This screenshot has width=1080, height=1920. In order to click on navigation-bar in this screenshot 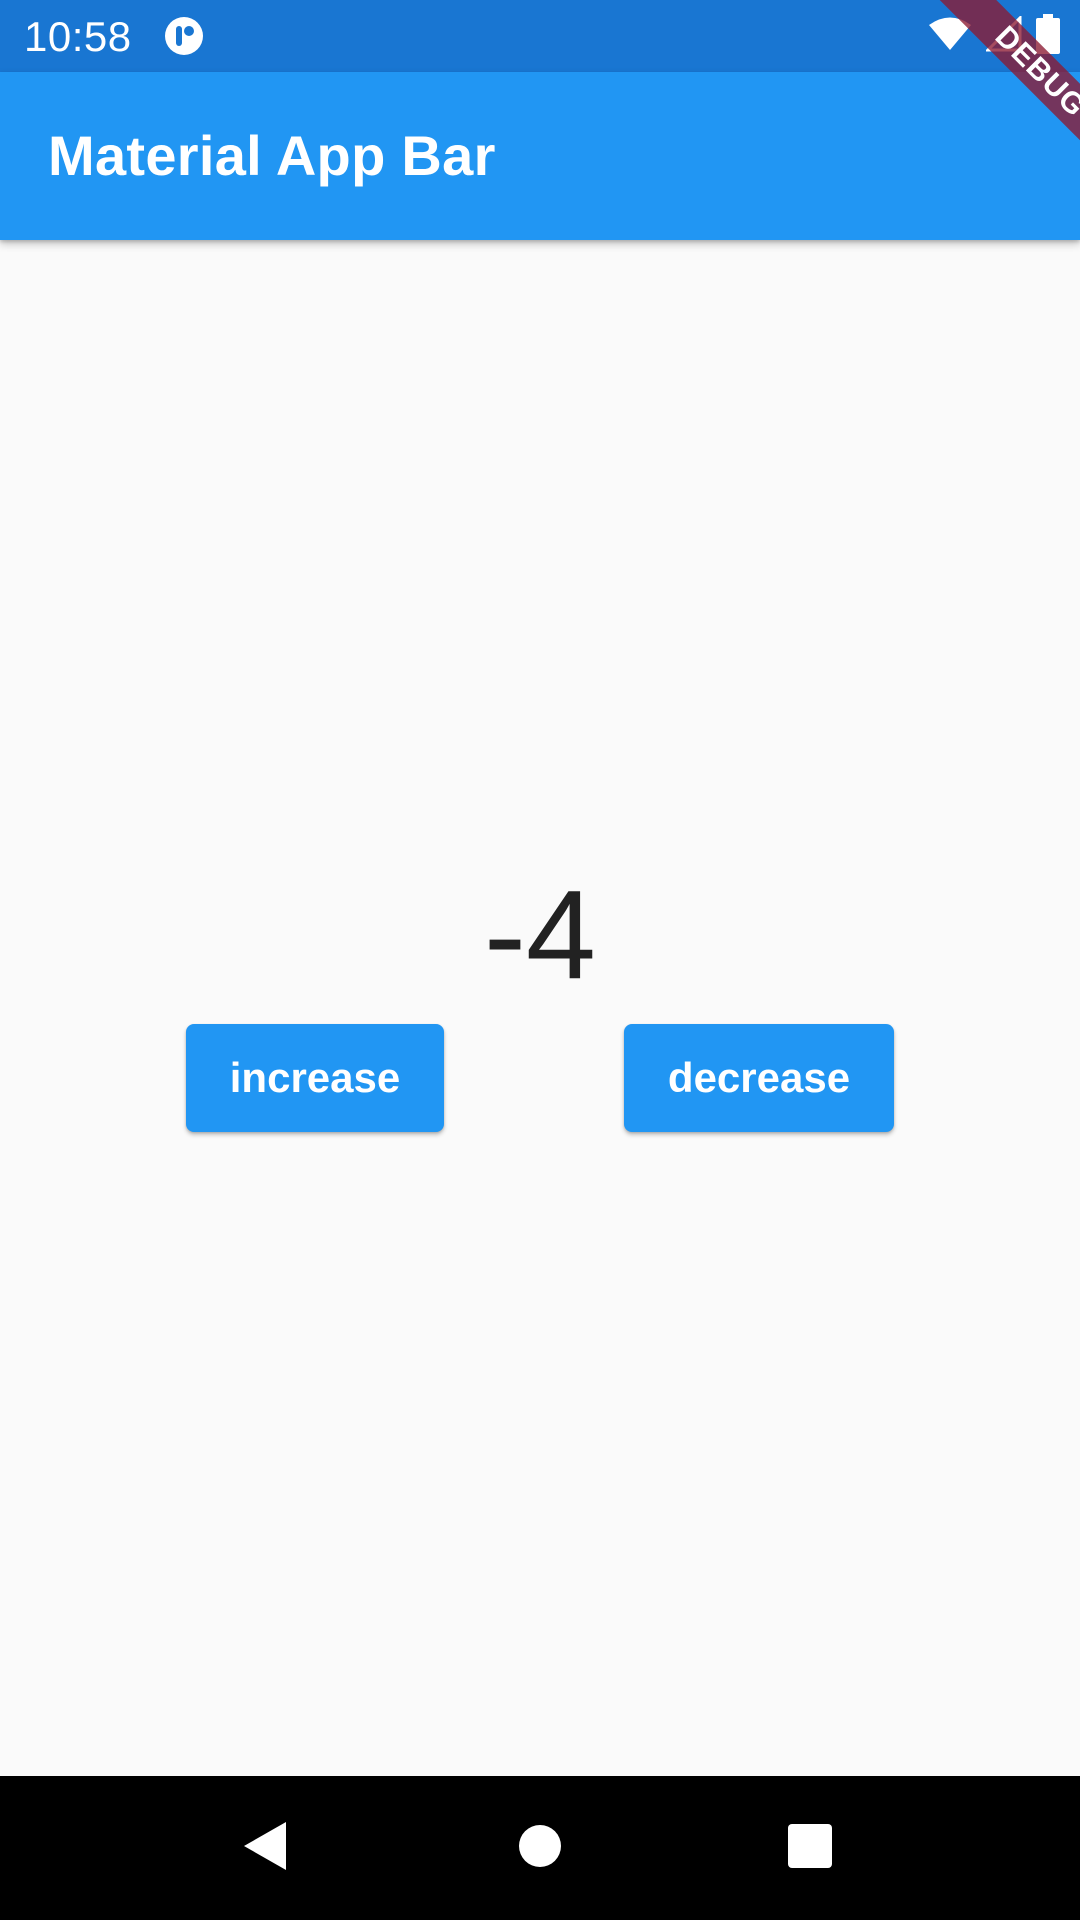, I will do `click(540, 1848)`.